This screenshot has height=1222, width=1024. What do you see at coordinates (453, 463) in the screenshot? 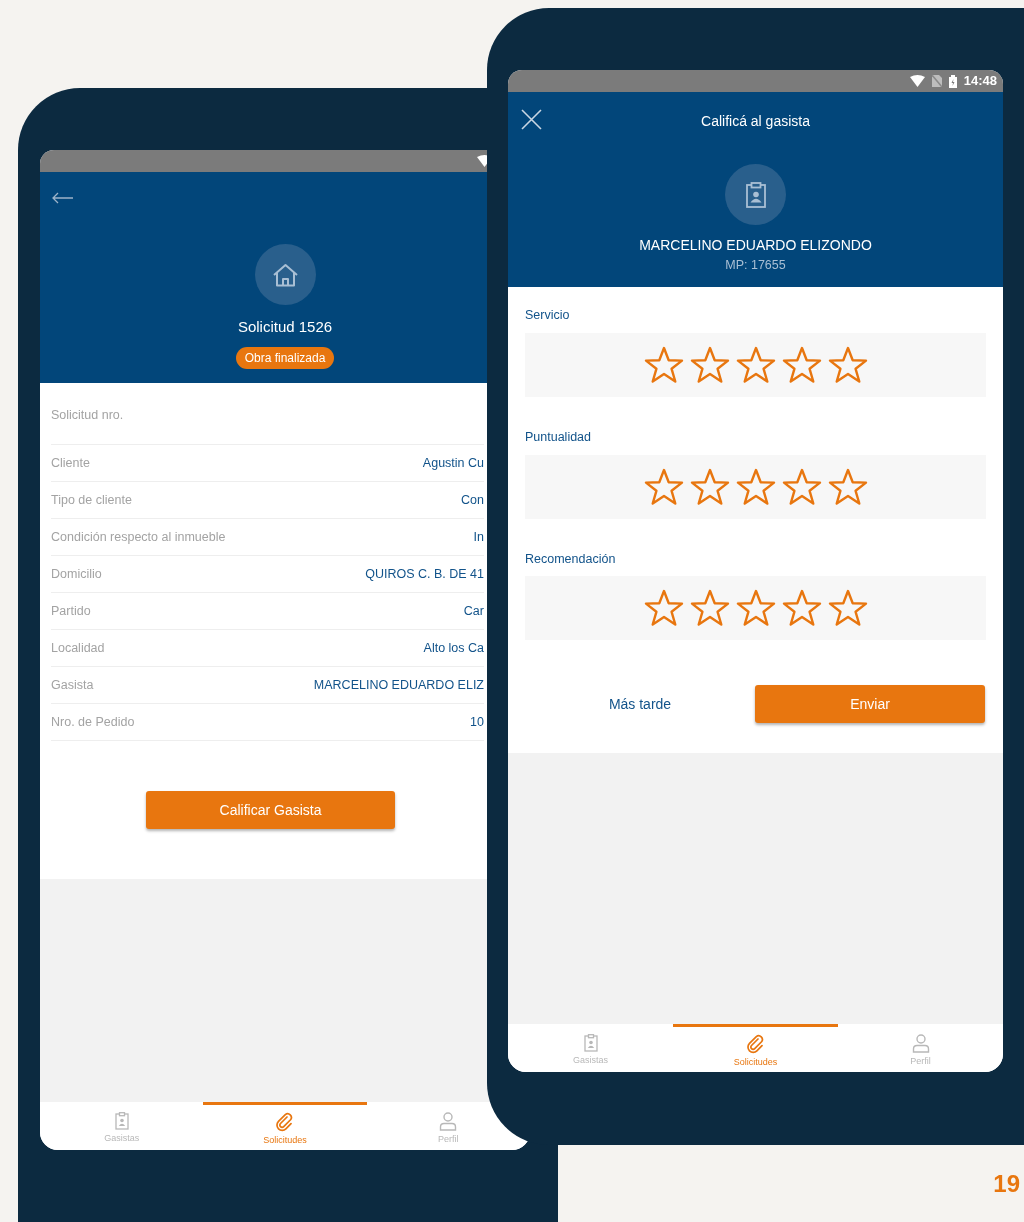
I see `detail-value: Agustin Cu` at bounding box center [453, 463].